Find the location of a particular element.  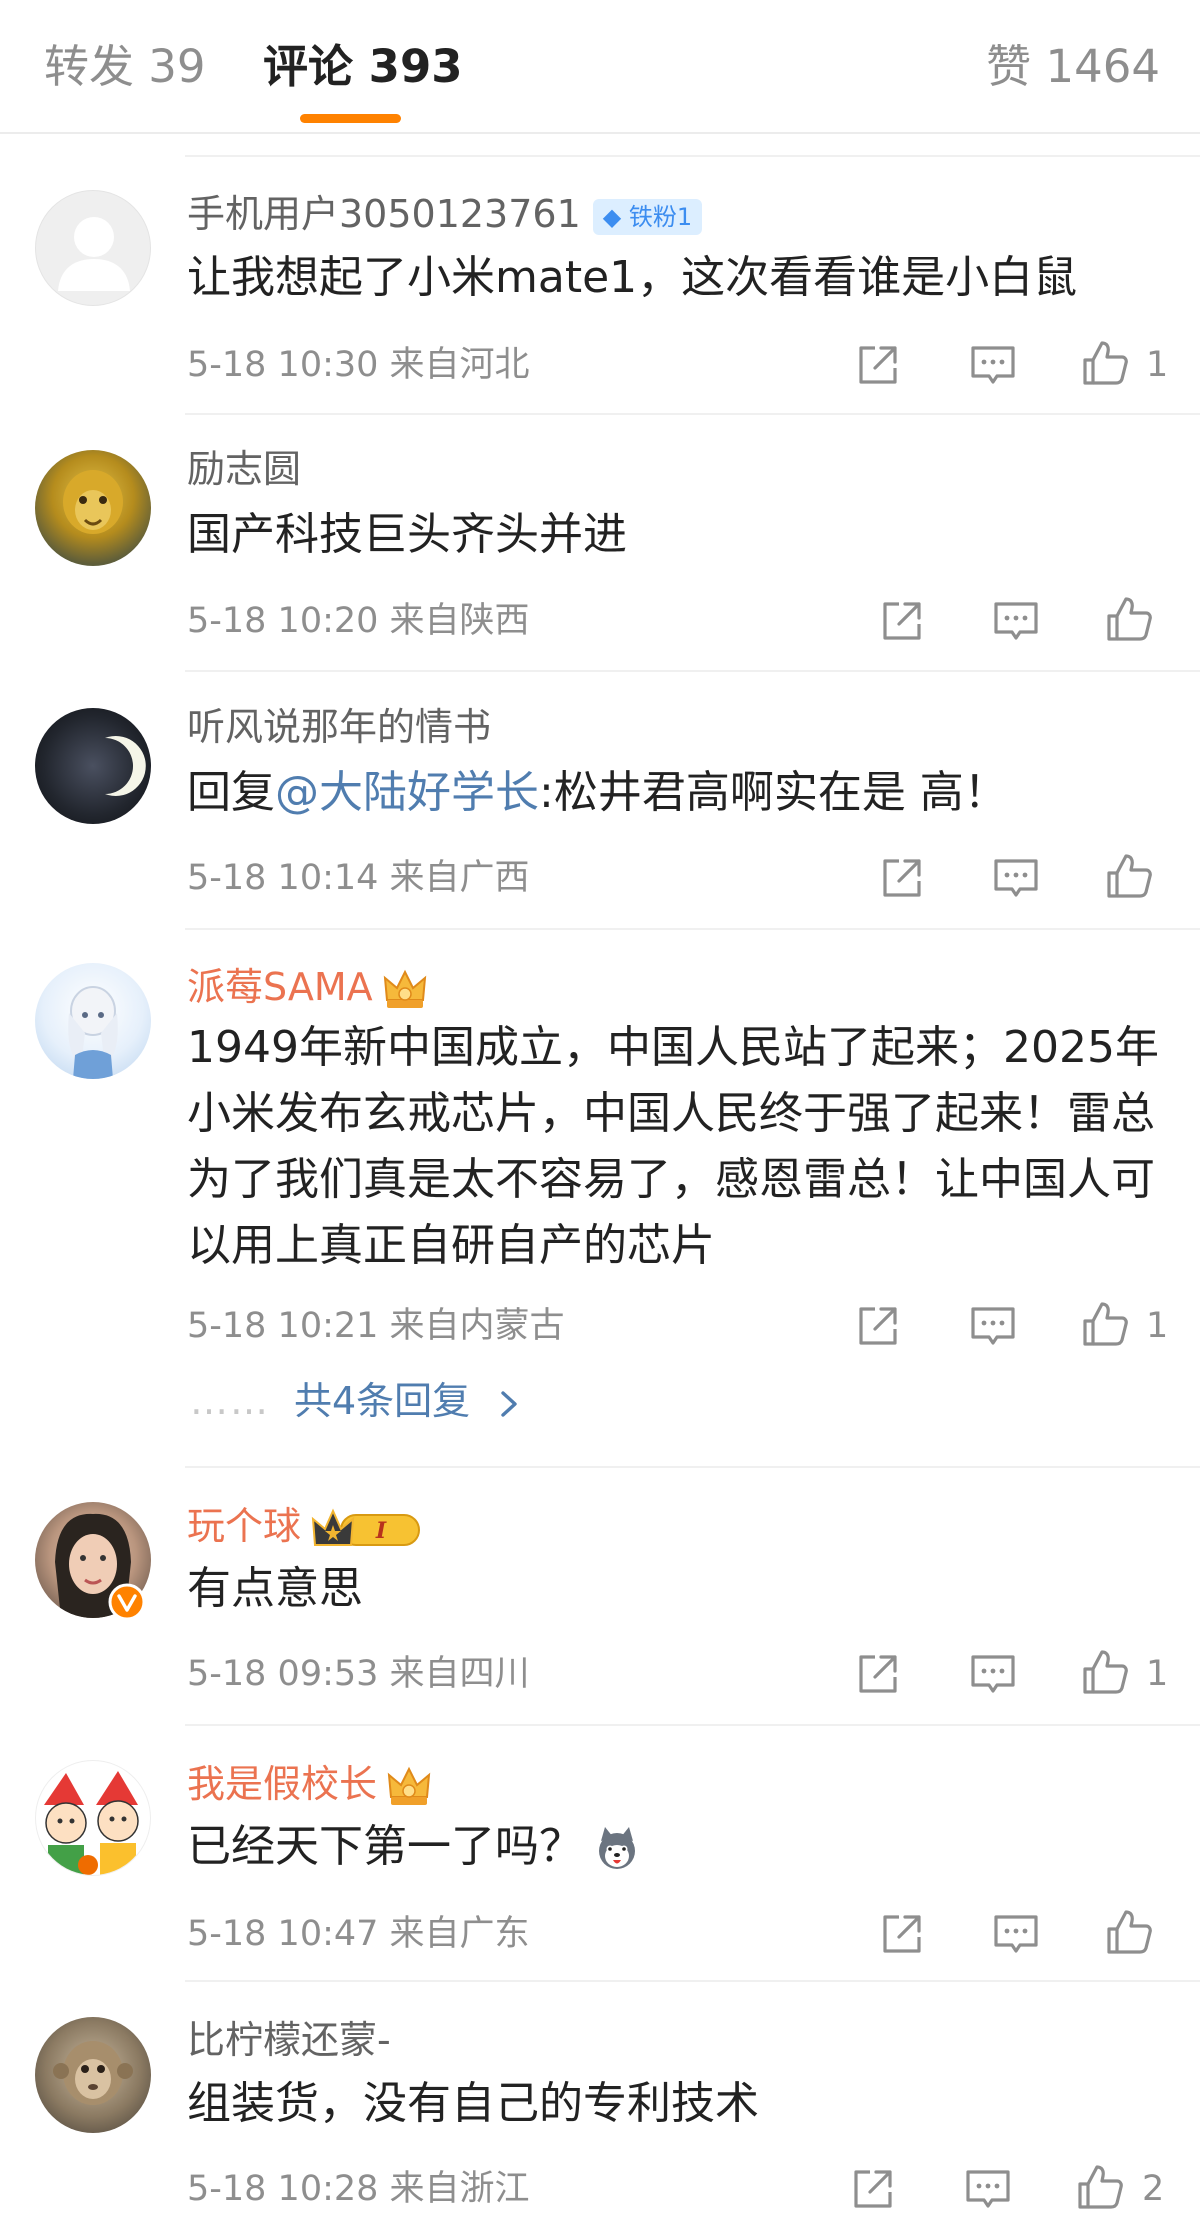

comment-text-body: 已经天下第一了吗？ is located at coordinates (385, 1846).